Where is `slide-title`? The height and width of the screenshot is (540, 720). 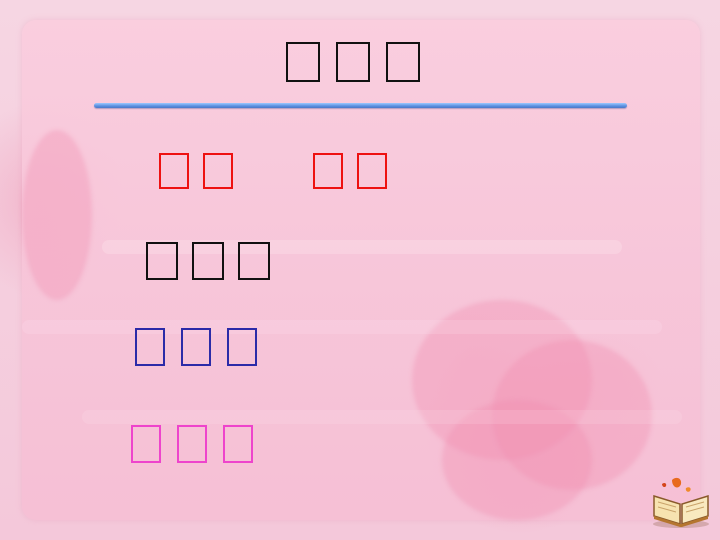
slide-title is located at coordinates (361, 62).